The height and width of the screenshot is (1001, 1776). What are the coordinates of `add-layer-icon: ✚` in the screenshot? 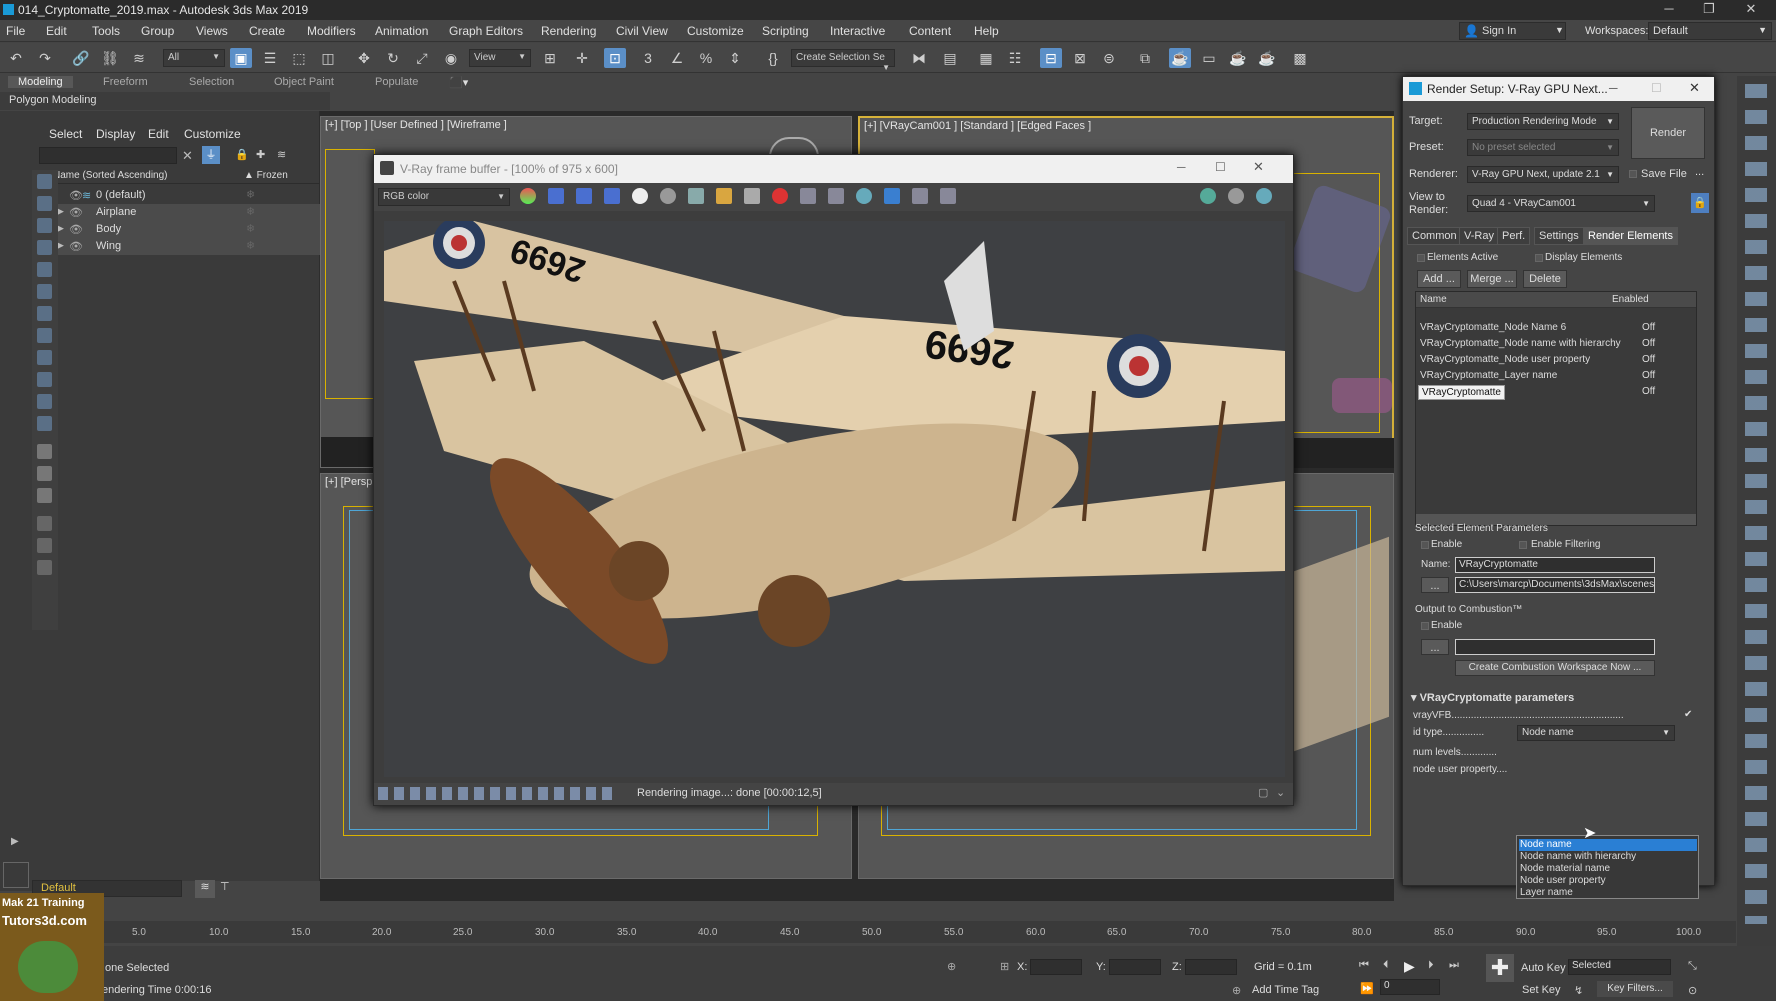 It's located at (260, 154).